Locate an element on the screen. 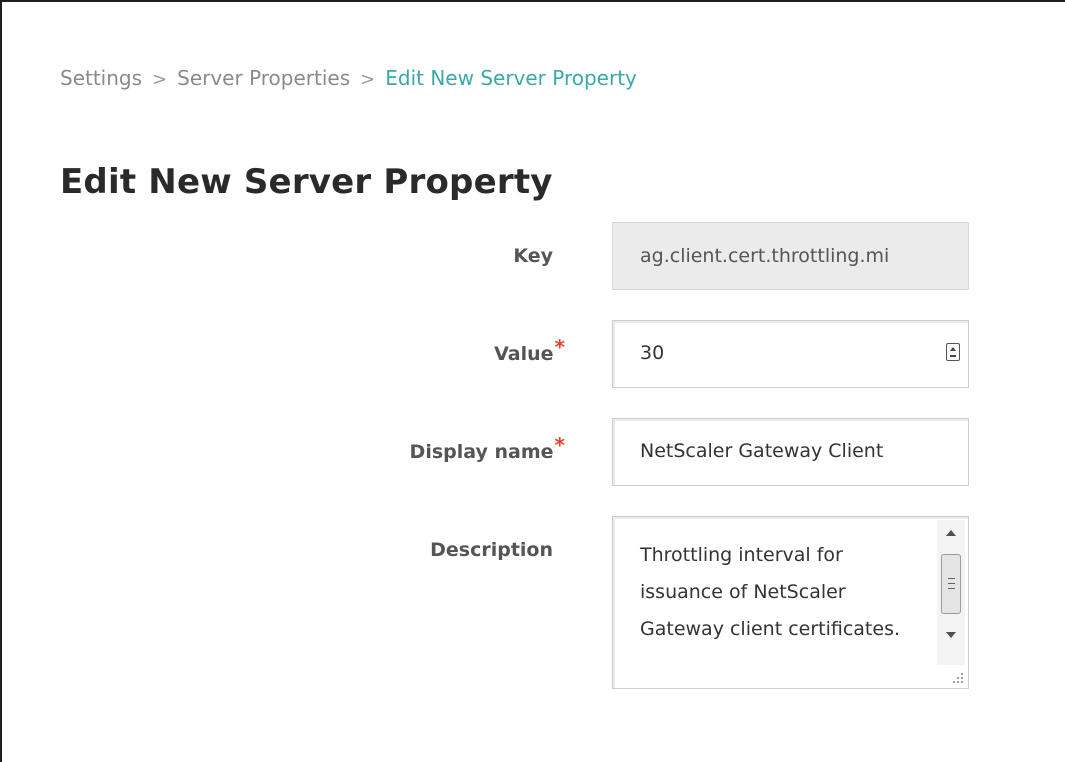 The width and height of the screenshot is (1065, 762). value-label: Value* is located at coordinates (529, 351).